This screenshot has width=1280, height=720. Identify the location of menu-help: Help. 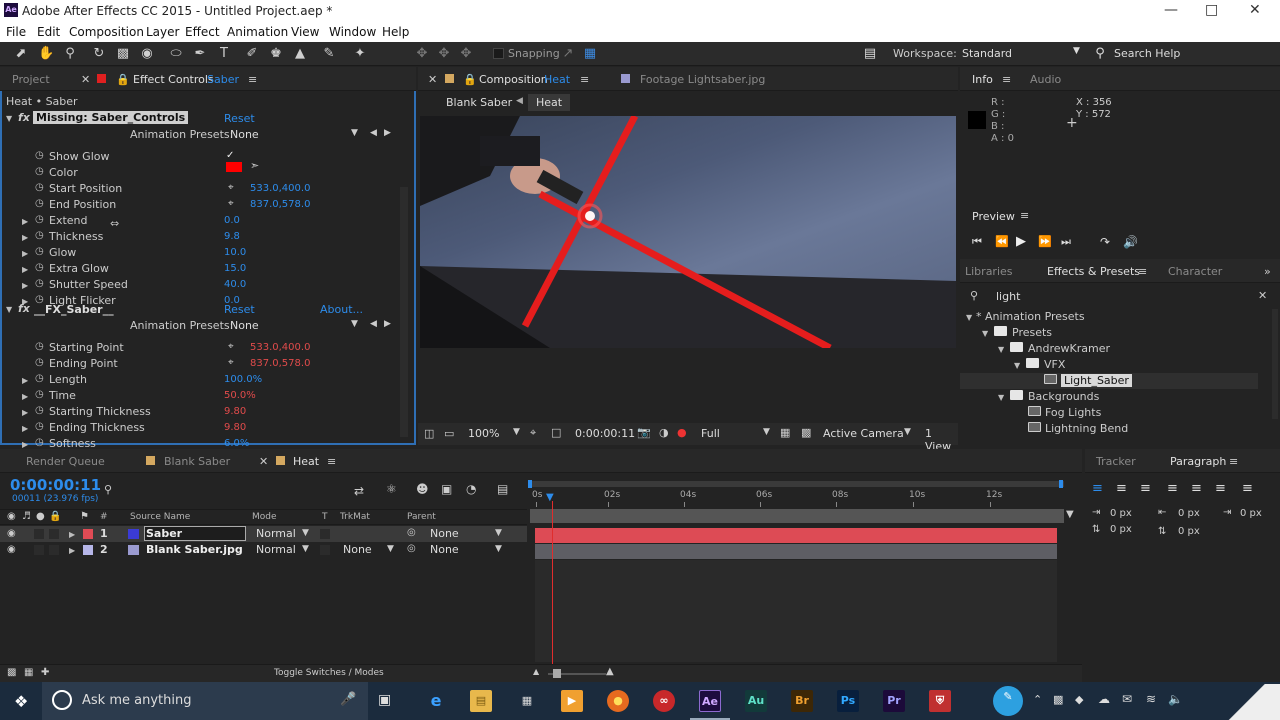
(395, 32).